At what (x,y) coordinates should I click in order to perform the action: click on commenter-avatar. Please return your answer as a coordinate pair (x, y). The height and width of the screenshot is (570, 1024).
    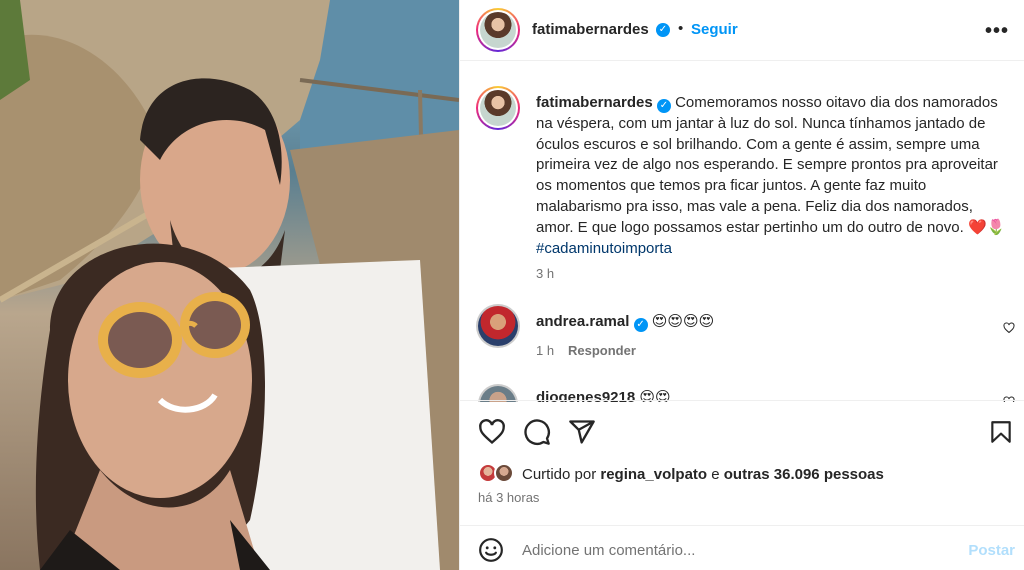
    Looking at the image, I should click on (498, 326).